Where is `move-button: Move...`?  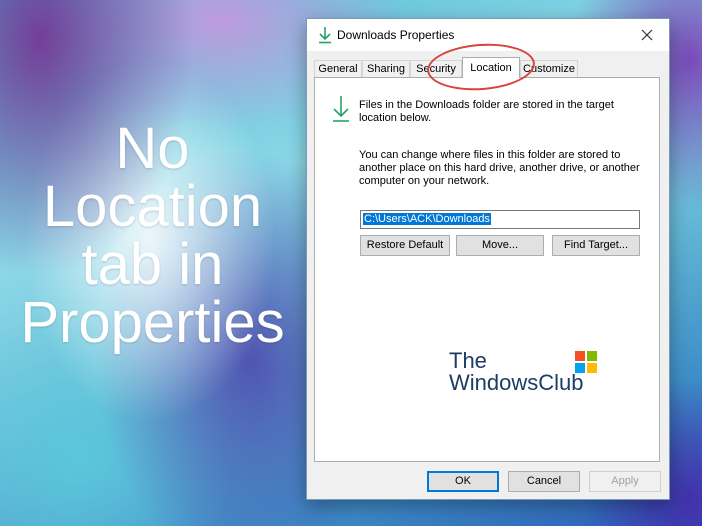
move-button: Move... is located at coordinates (500, 245).